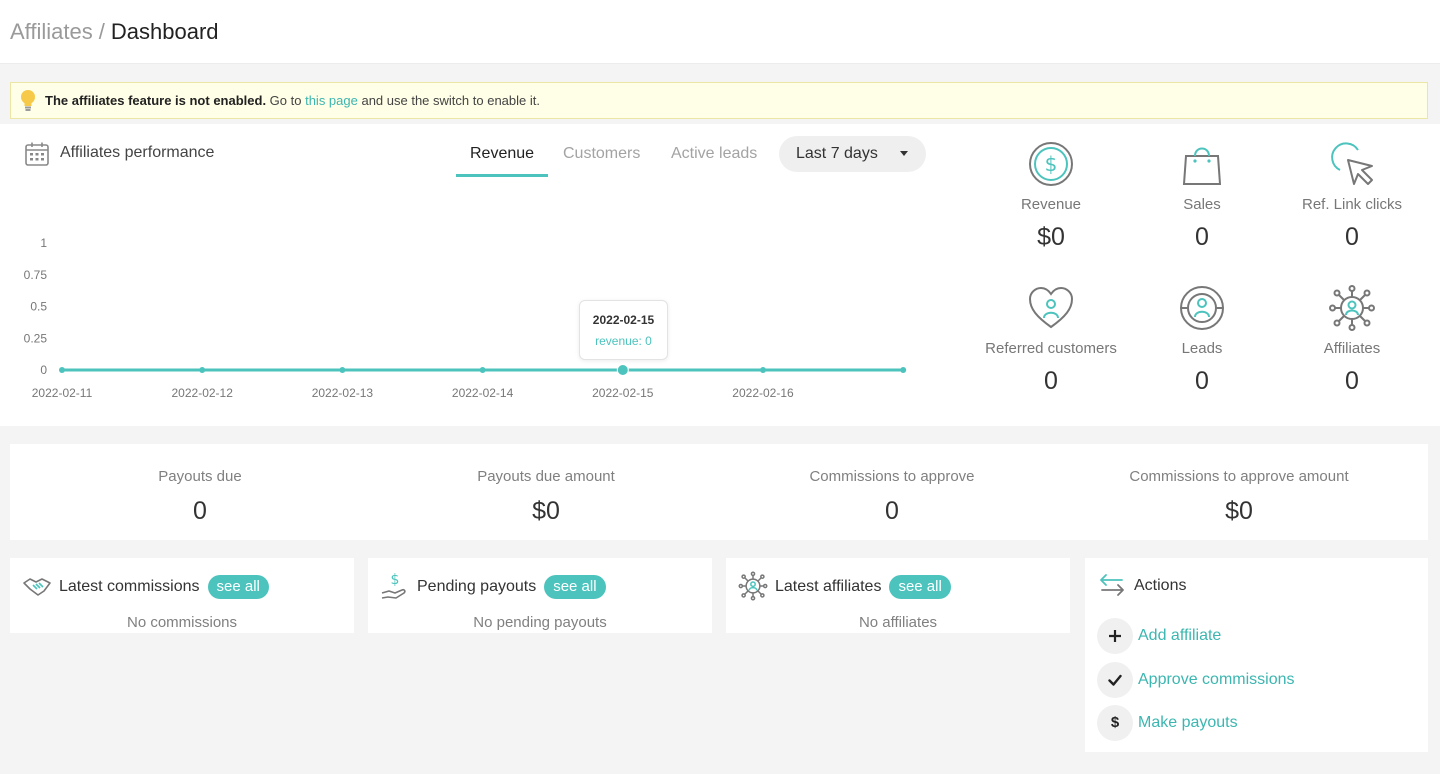 Image resolution: width=1440 pixels, height=774 pixels. Describe the element at coordinates (182, 622) in the screenshot. I see `empty-state: No commissions` at that location.